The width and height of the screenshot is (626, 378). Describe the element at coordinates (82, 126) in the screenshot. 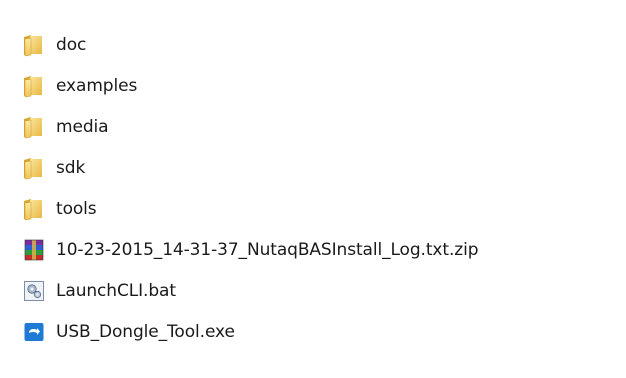

I see `file-name: media` at that location.